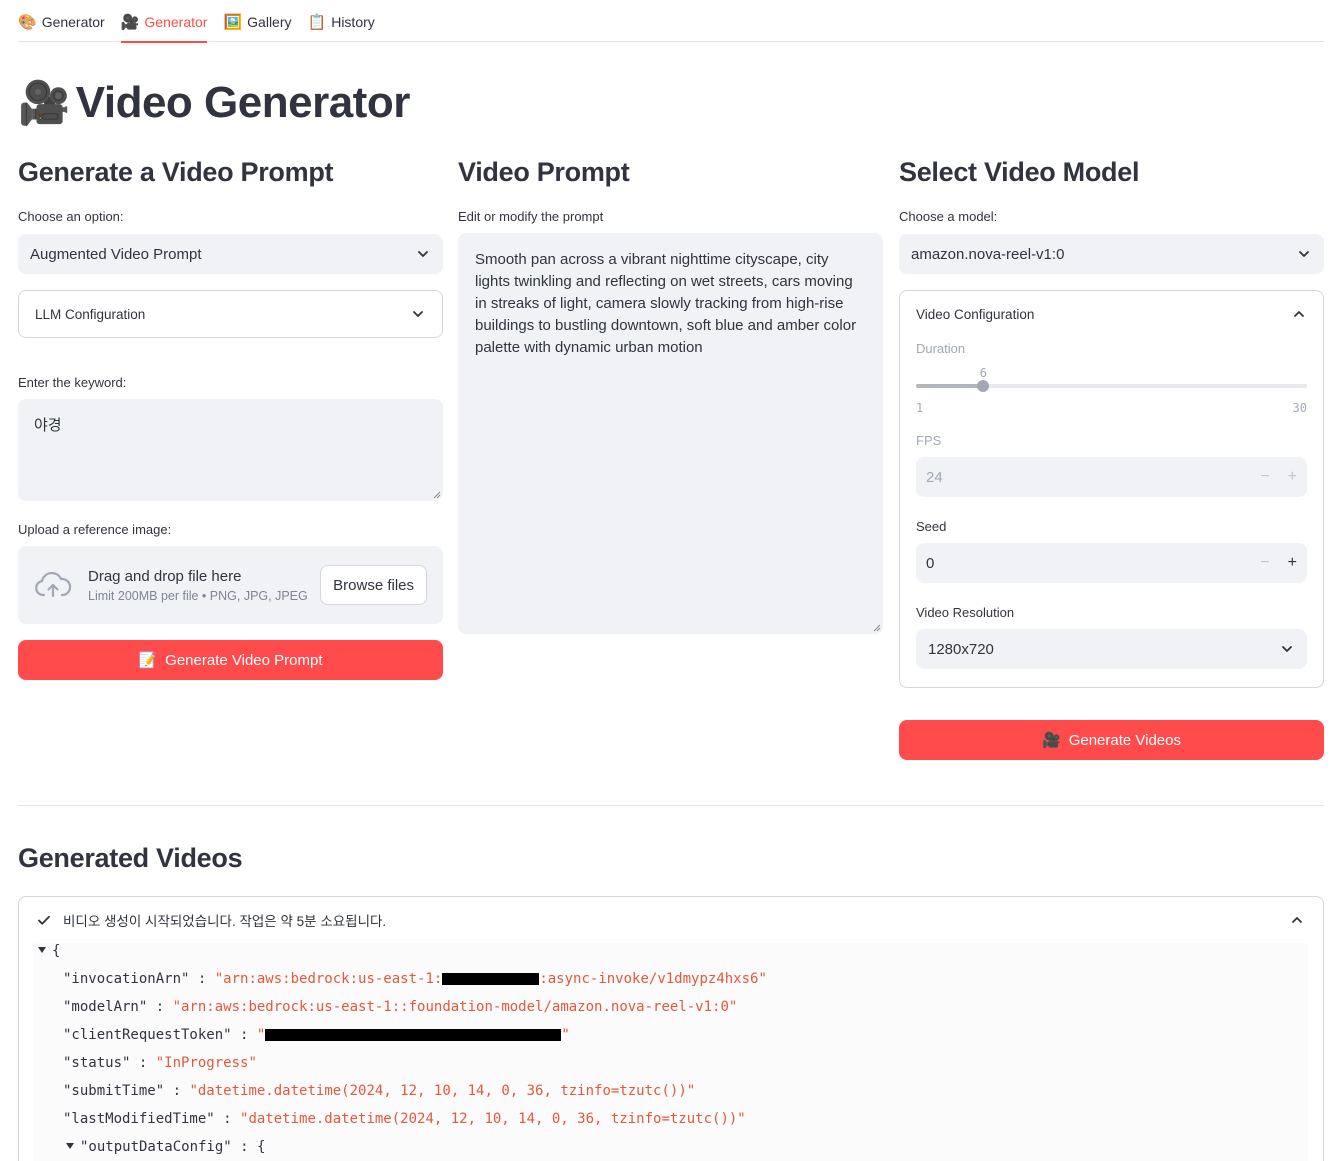  I want to click on keyword-label: Enter the keyword:, so click(72, 382).